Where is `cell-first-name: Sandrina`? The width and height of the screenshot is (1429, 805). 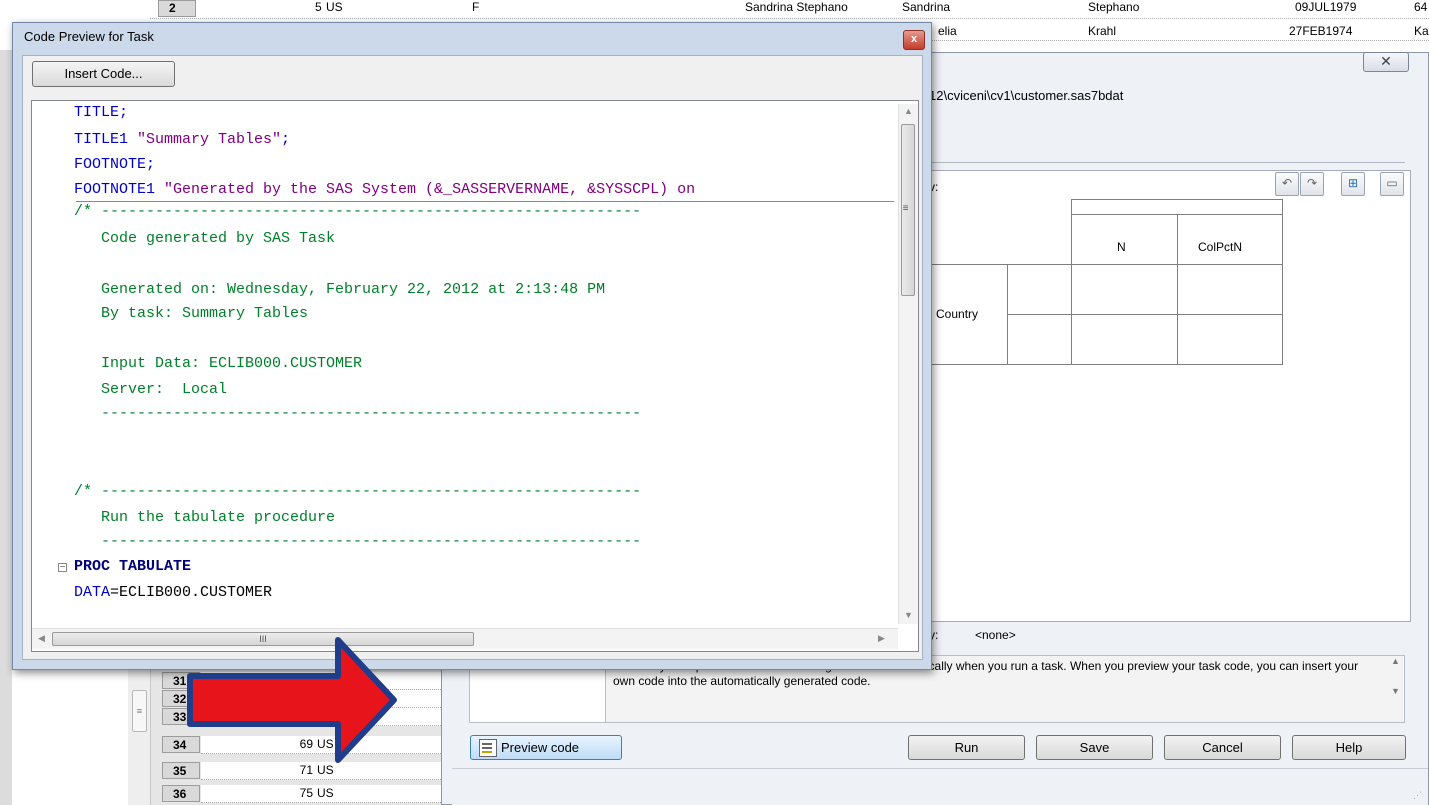
cell-first-name: Sandrina is located at coordinates (926, 7).